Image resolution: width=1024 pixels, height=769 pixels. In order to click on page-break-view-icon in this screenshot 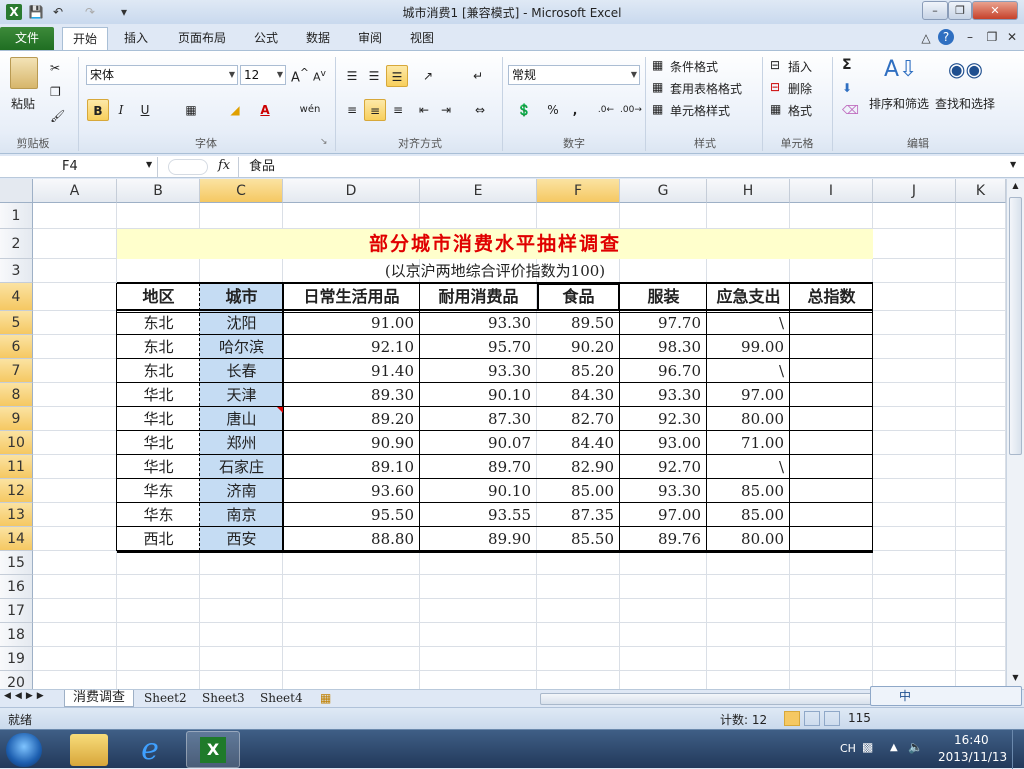, I will do `click(832, 718)`.